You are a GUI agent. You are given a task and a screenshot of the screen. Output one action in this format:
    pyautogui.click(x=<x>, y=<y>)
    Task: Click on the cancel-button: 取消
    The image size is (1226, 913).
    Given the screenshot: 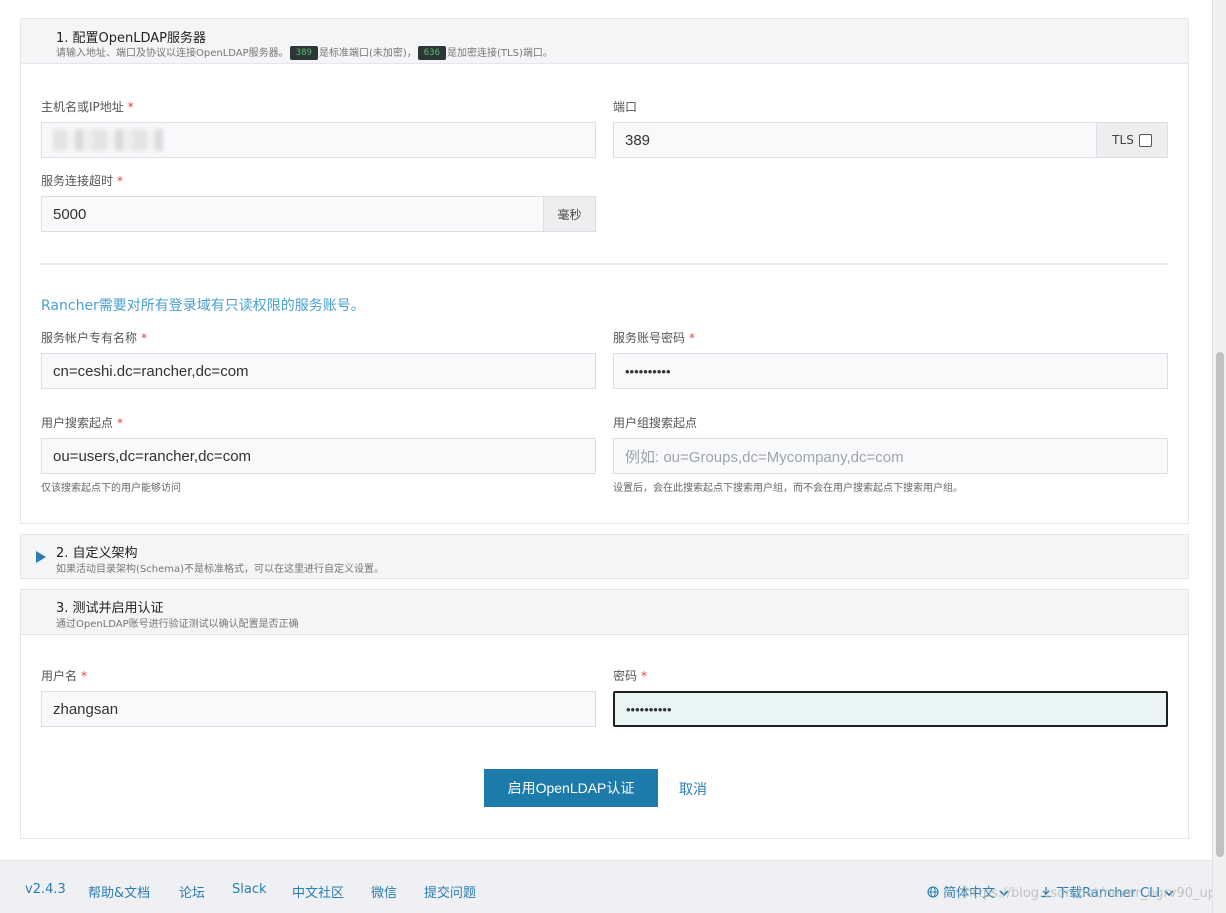 What is the action you would take?
    pyautogui.click(x=693, y=789)
    